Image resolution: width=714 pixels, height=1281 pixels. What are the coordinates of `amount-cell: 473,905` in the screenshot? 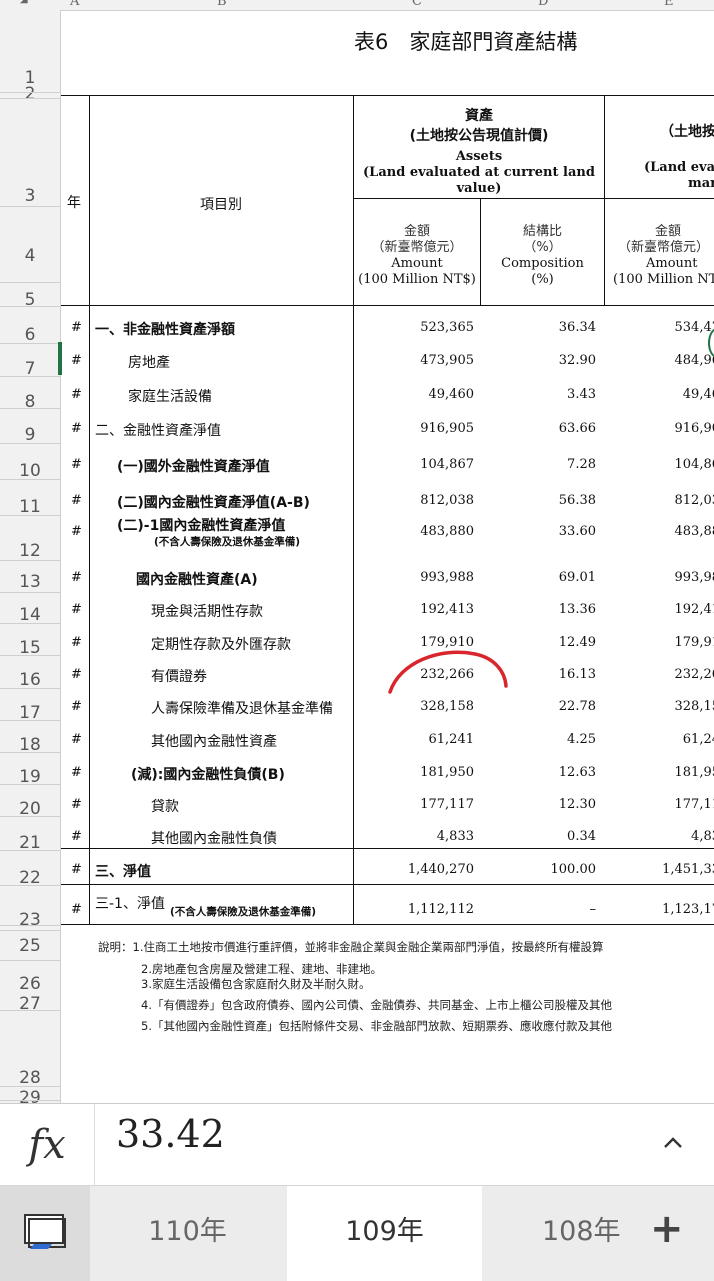 It's located at (414, 360).